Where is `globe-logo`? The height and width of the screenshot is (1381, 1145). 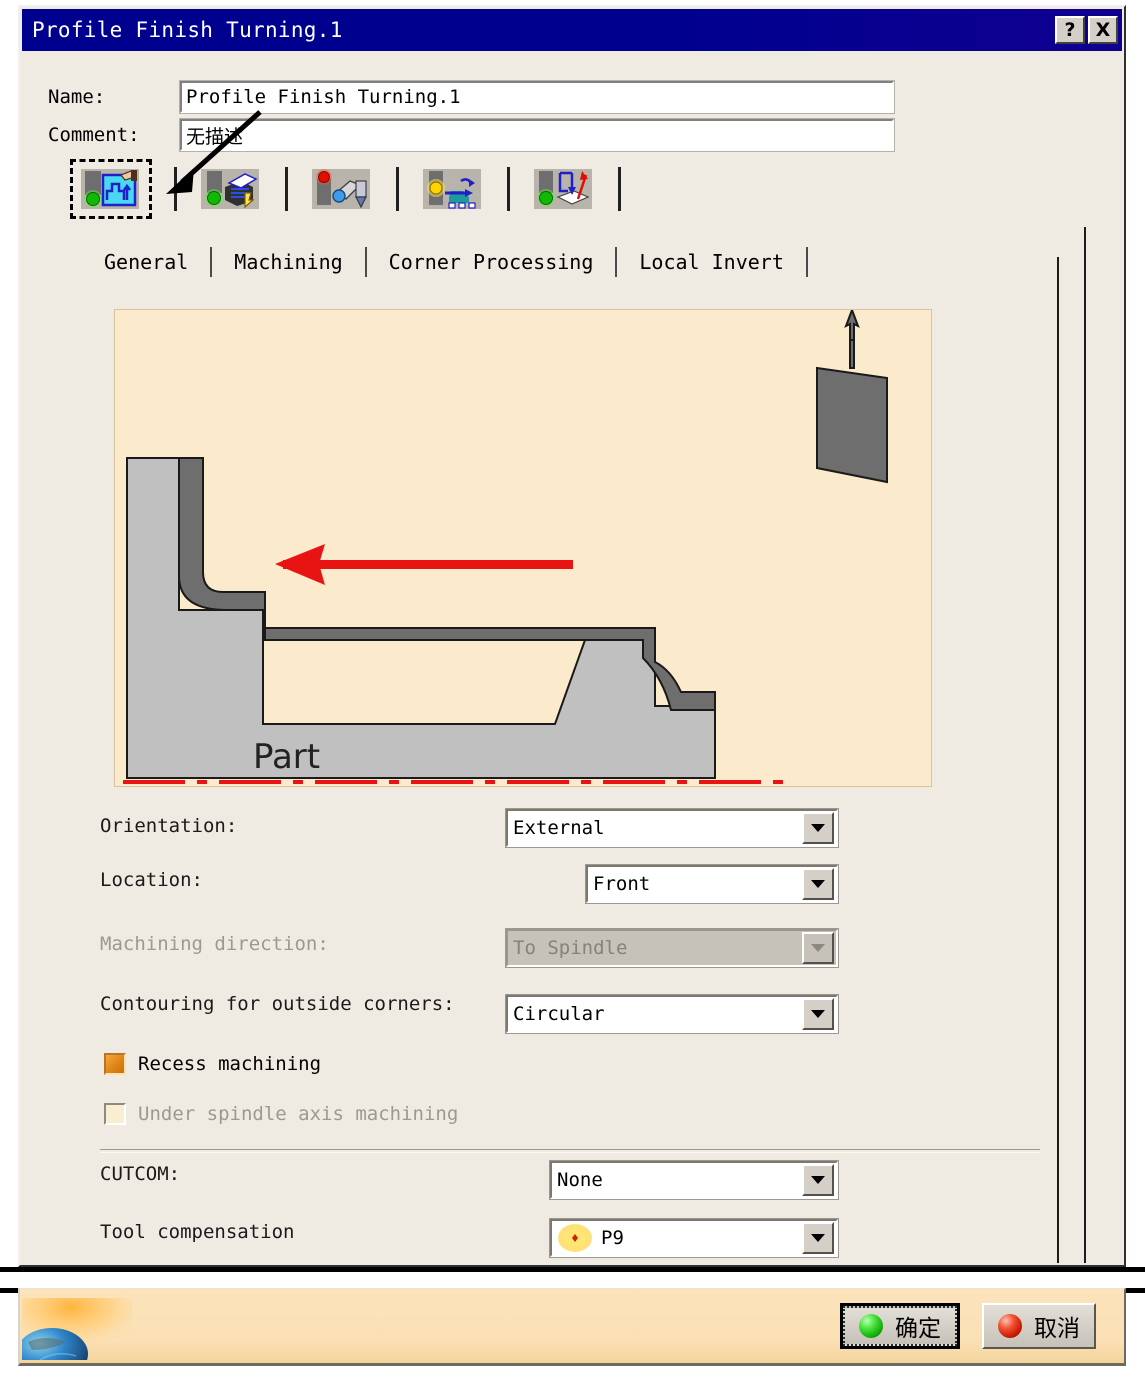 globe-logo is located at coordinates (77, 1329).